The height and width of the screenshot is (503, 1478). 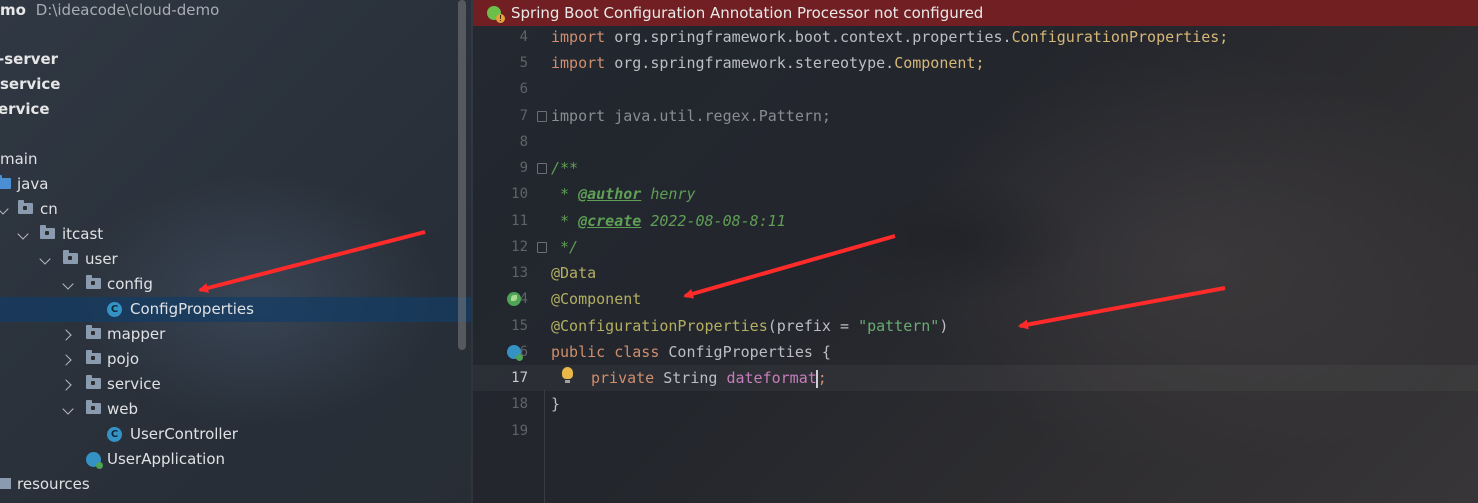 I want to click on line-number: 11, so click(x=519, y=221).